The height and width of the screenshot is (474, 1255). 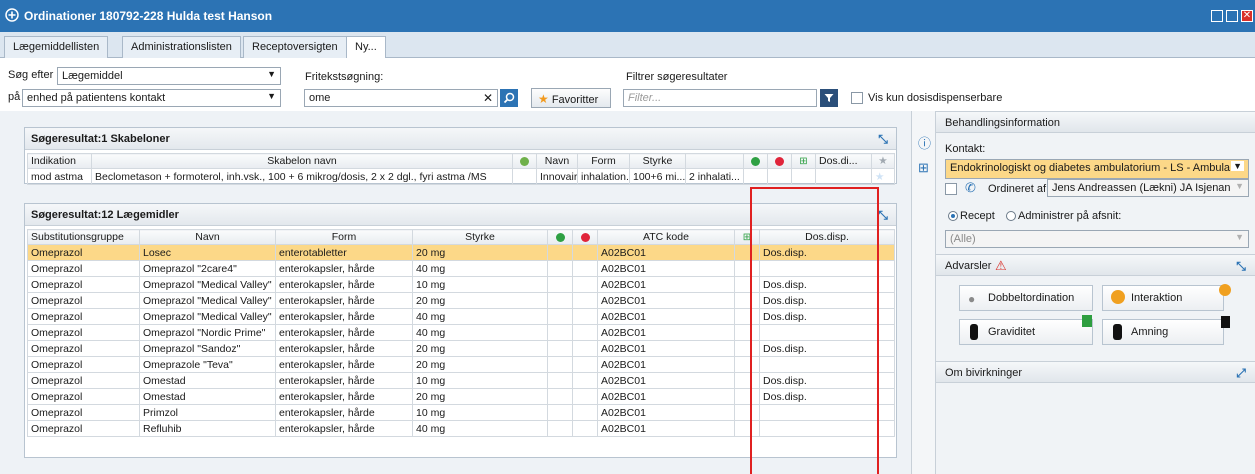 What do you see at coordinates (829, 98) in the screenshot?
I see `filter-icon` at bounding box center [829, 98].